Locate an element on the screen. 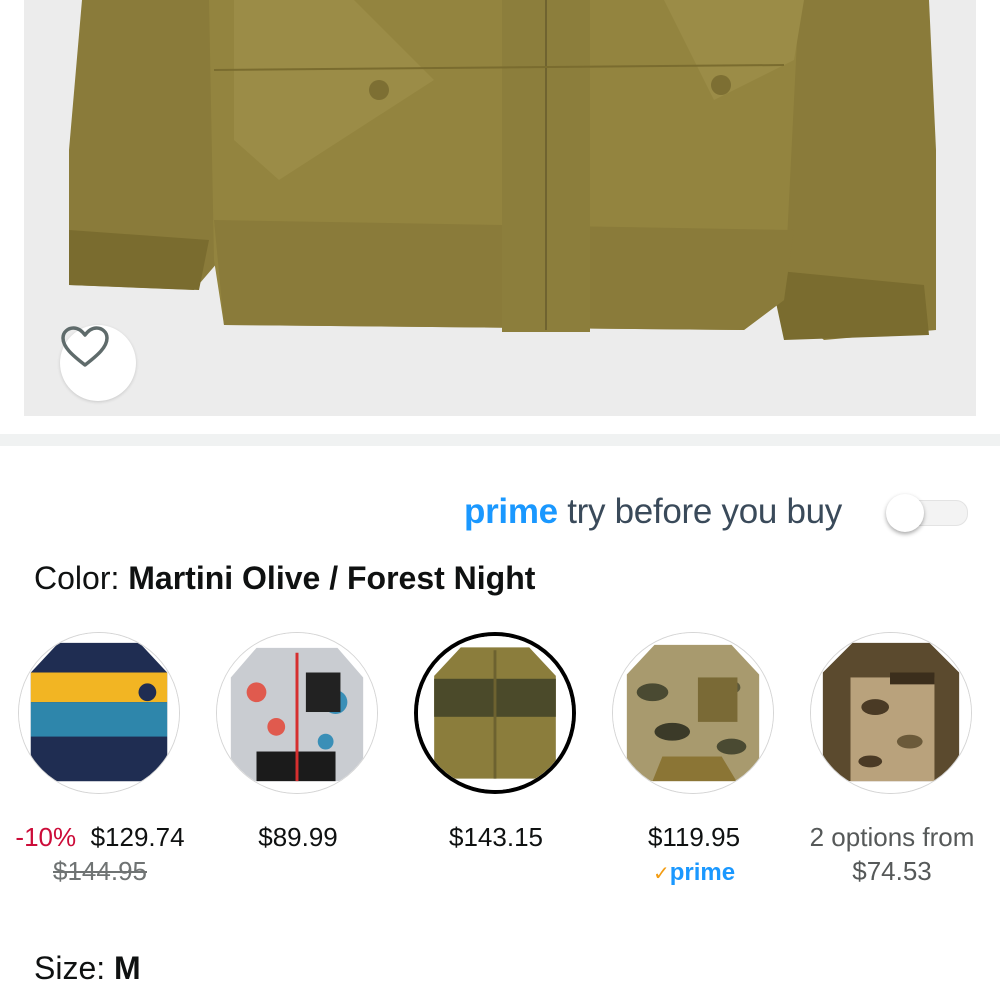 The image size is (1000, 1000). section-divider is located at coordinates (500, 440).